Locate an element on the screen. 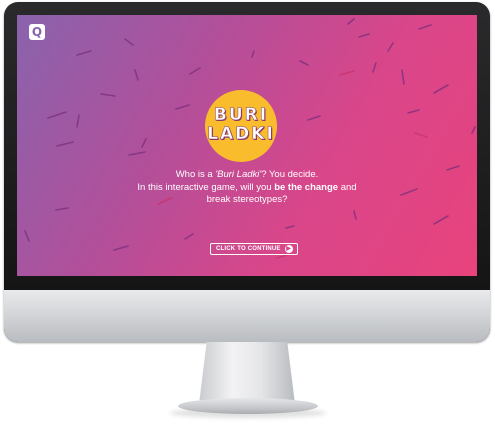 This screenshot has height=438, width=495. monitor-chin is located at coordinates (247, 316).